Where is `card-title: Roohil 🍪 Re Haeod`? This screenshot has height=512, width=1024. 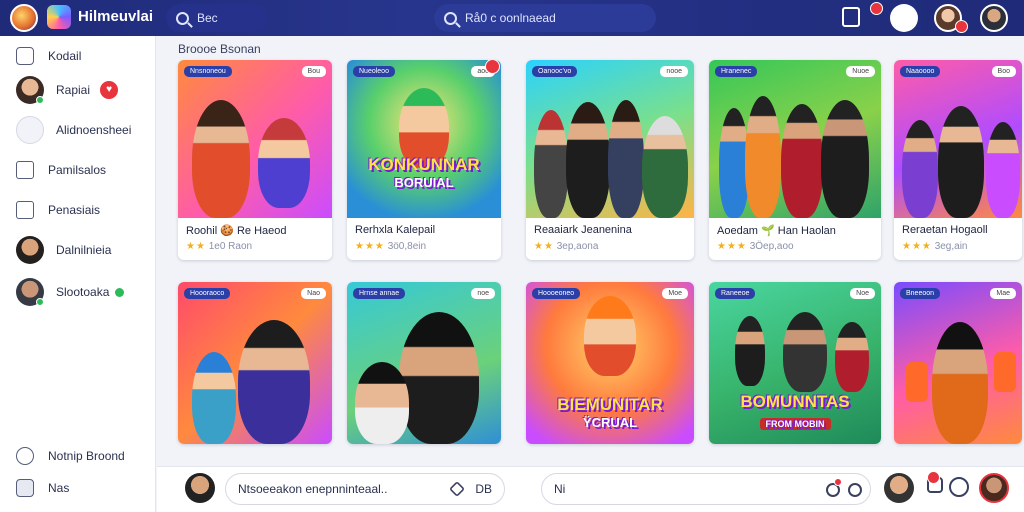 card-title: Roohil 🍪 Re Haeod is located at coordinates (236, 231).